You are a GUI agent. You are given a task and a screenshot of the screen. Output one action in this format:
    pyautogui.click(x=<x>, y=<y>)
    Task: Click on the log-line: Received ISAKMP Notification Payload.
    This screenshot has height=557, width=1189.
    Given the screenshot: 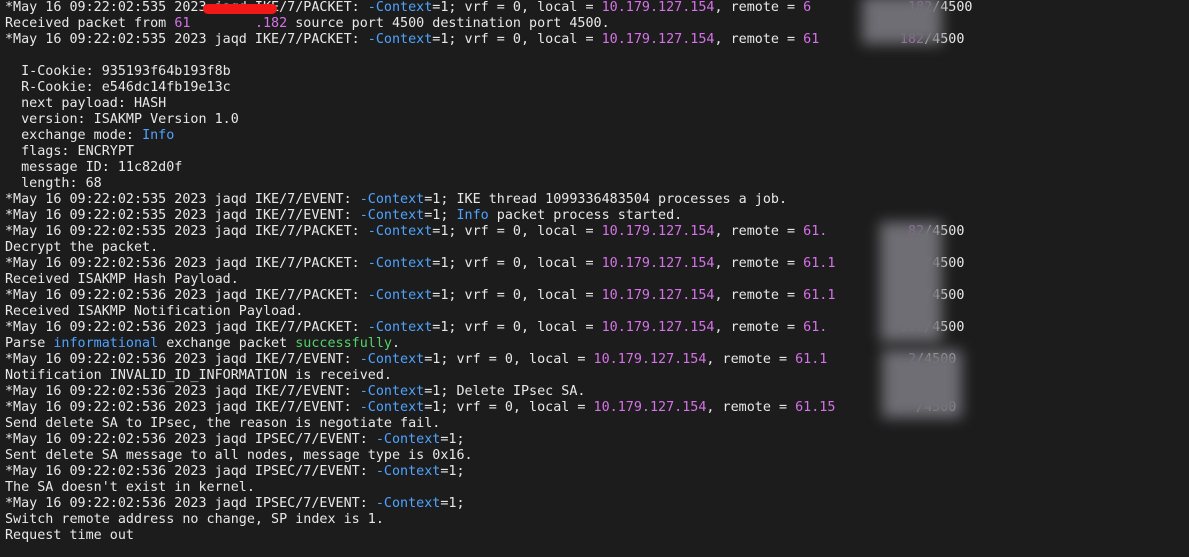 What is the action you would take?
    pyautogui.click(x=597, y=312)
    